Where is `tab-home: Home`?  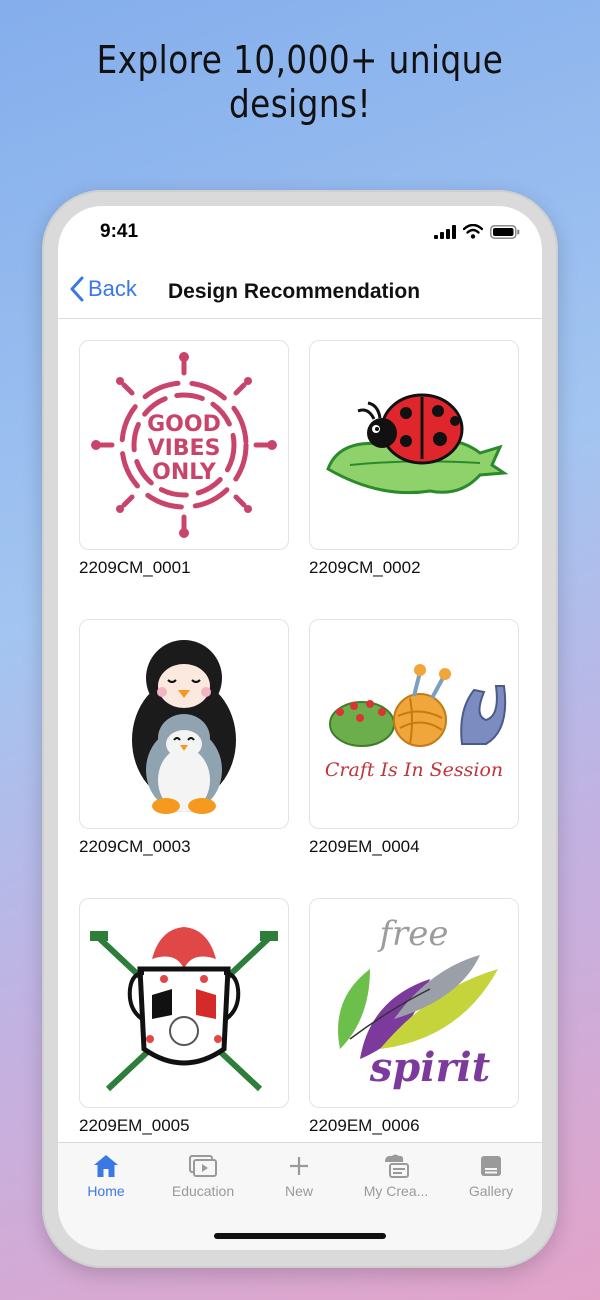 tab-home: Home is located at coordinates (106, 1175).